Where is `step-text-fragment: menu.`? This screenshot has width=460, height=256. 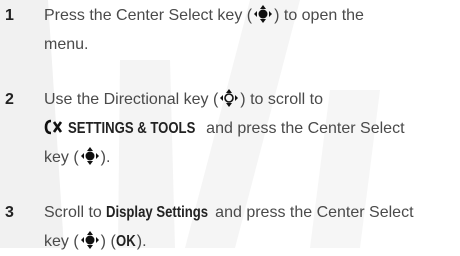 step-text-fragment: menu. is located at coordinates (66, 44).